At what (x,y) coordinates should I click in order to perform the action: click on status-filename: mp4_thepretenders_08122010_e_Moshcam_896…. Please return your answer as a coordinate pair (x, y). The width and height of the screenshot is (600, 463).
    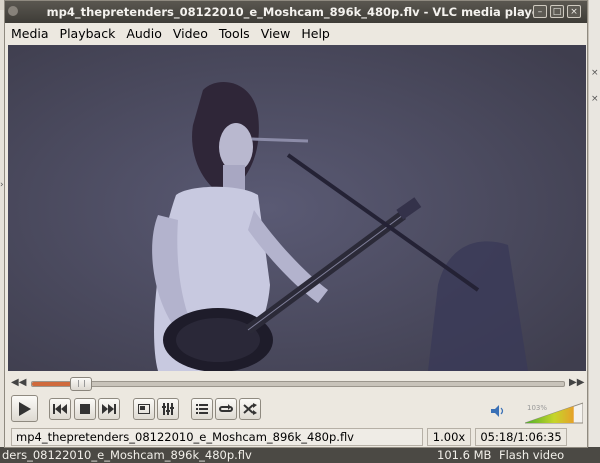
    Looking at the image, I should click on (217, 437).